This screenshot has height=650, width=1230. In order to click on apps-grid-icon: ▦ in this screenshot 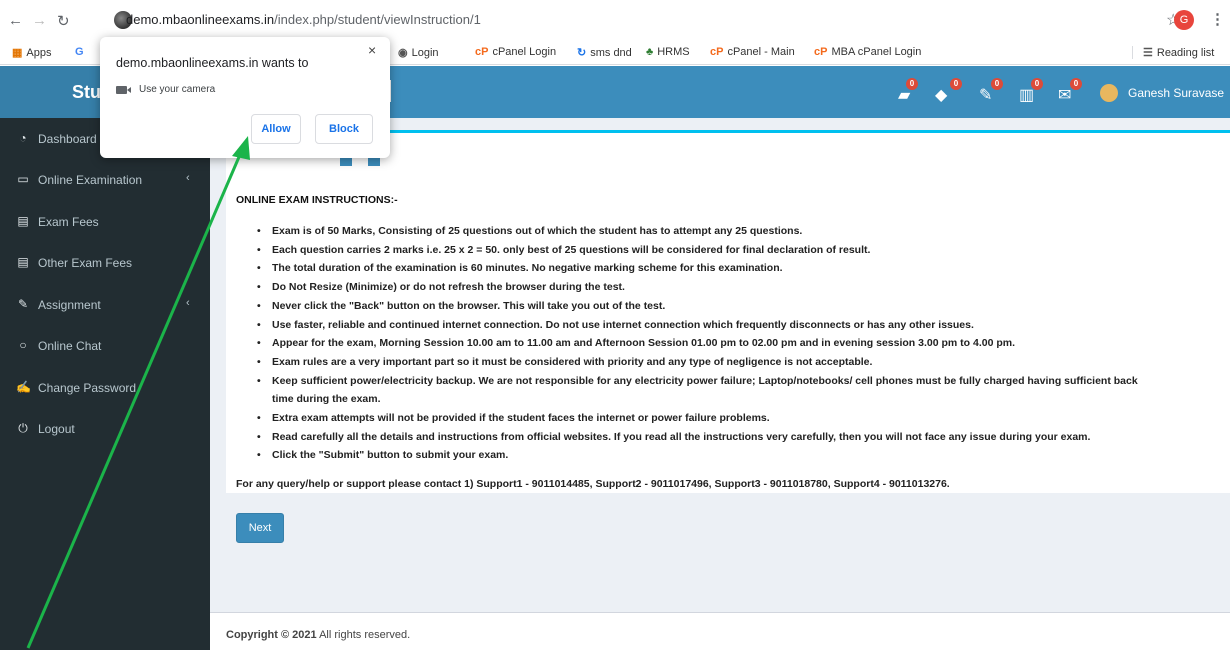, I will do `click(17, 53)`.